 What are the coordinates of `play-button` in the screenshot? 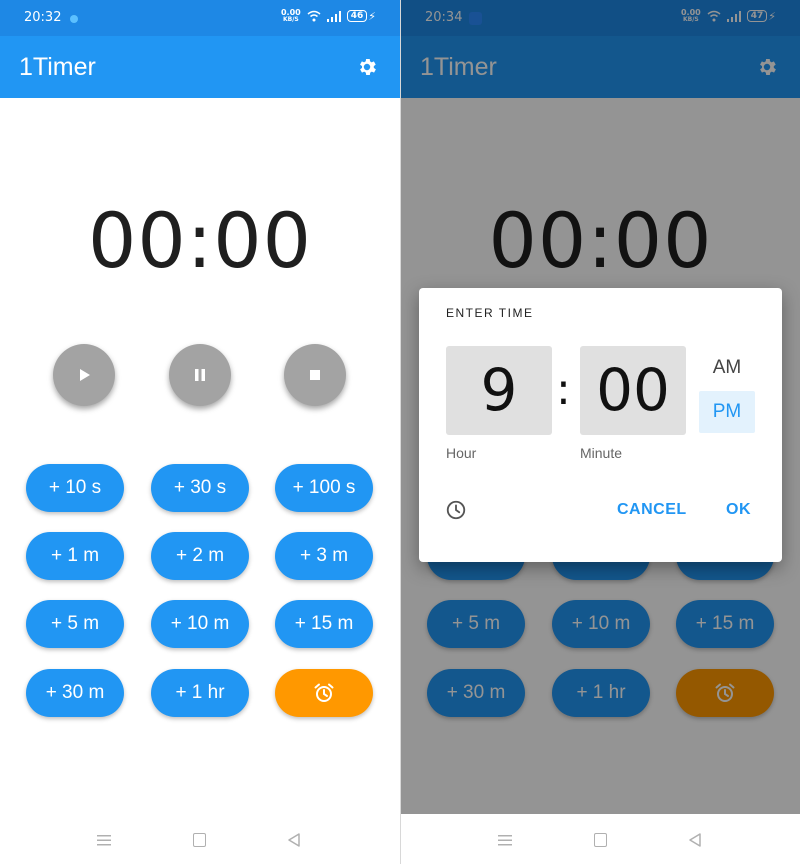 It's located at (84, 375).